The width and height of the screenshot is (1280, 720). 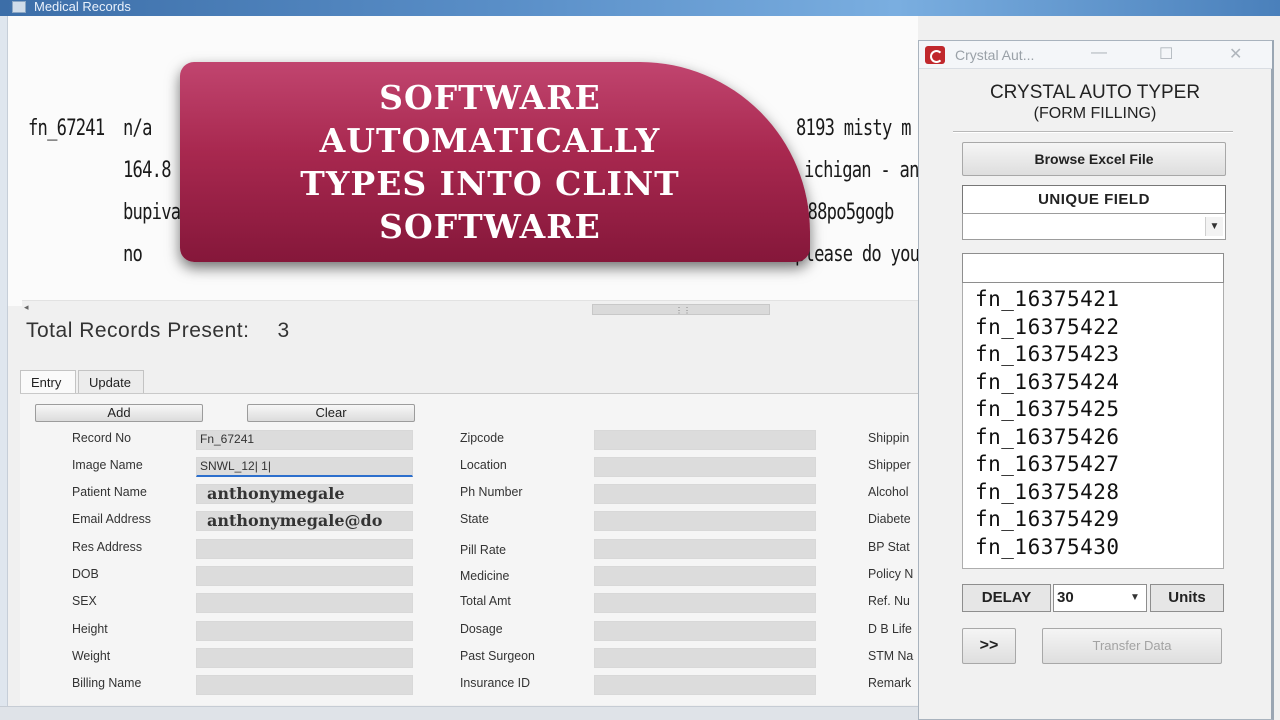 What do you see at coordinates (1093, 438) in the screenshot?
I see `list-item: fn_16375426` at bounding box center [1093, 438].